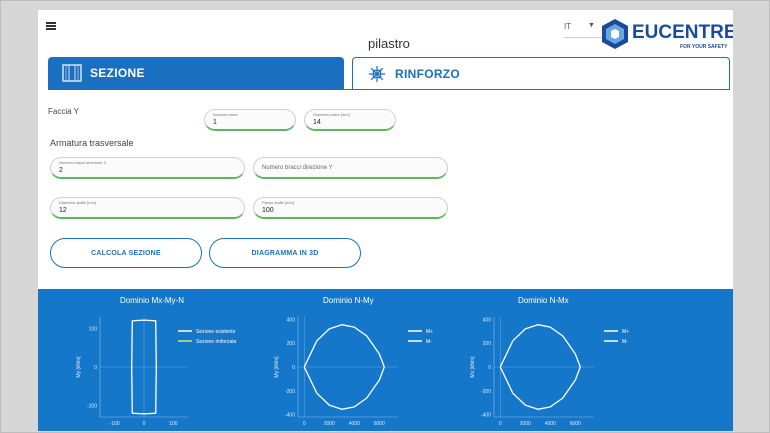 Image resolution: width=770 pixels, height=433 pixels. What do you see at coordinates (428, 73) in the screenshot?
I see `tab-rinforzo-label: RINFORZO` at bounding box center [428, 73].